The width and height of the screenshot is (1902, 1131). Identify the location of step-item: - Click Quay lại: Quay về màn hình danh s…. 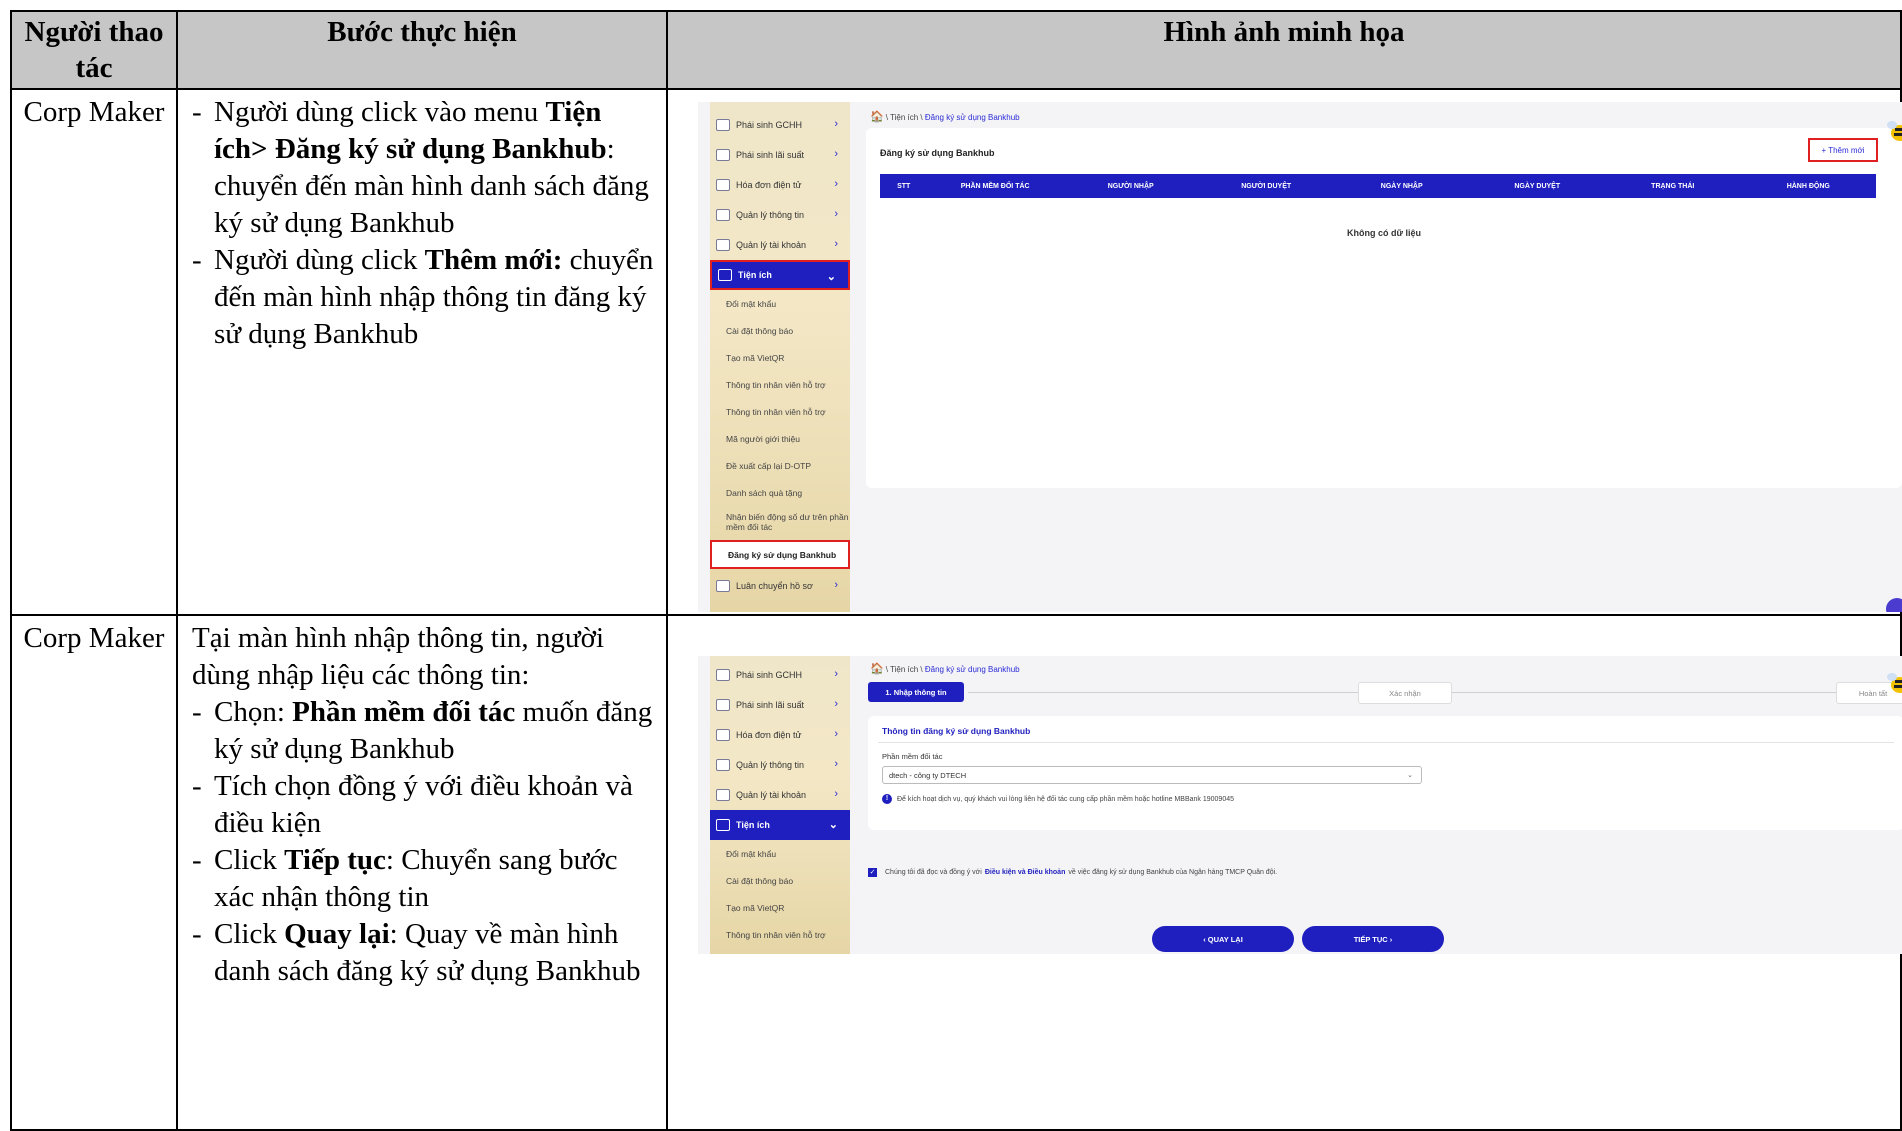
(425, 953).